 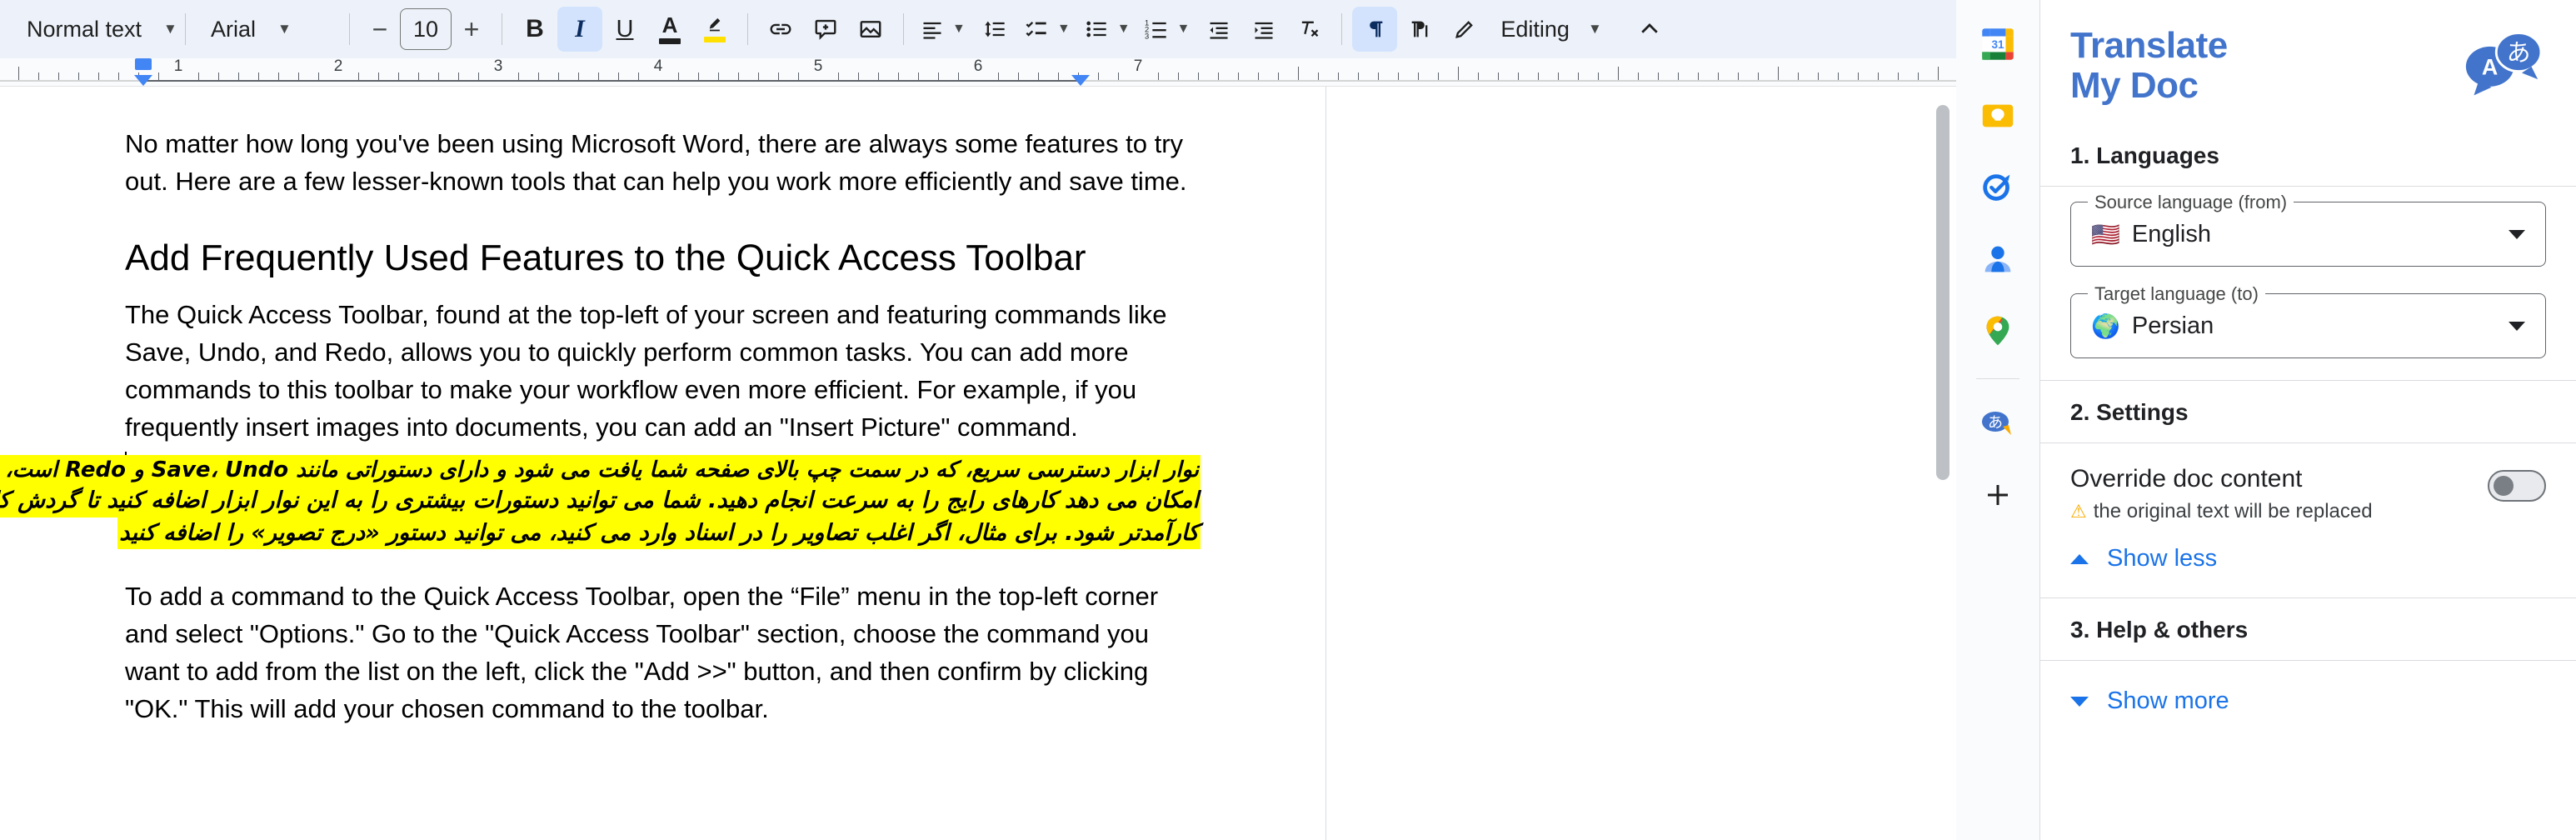 What do you see at coordinates (1997, 259) in the screenshot?
I see `google-contacts-icon` at bounding box center [1997, 259].